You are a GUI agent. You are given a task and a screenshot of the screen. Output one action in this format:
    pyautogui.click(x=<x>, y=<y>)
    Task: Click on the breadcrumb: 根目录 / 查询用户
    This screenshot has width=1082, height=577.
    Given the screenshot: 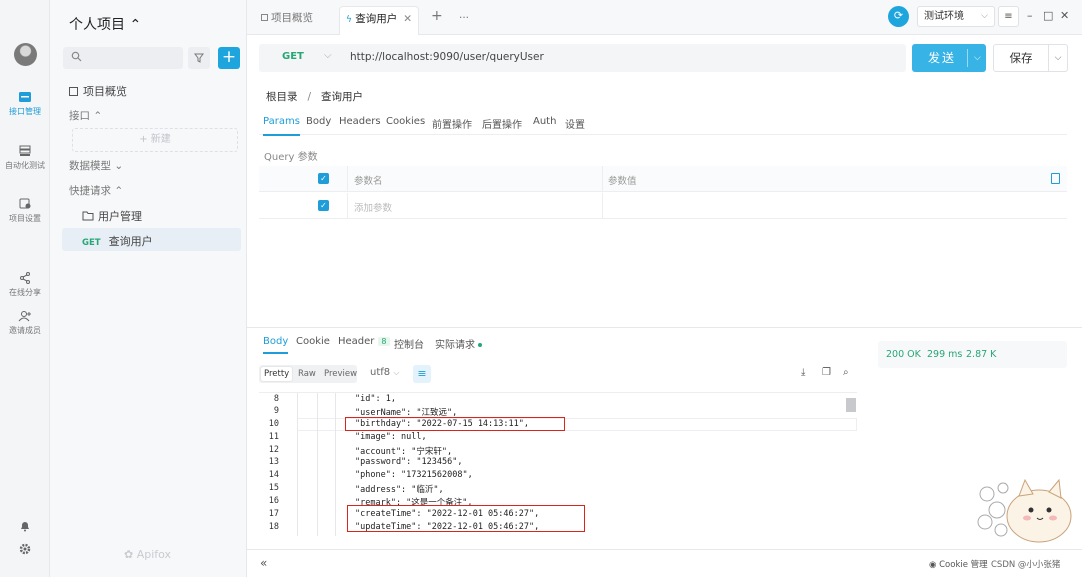 What is the action you would take?
    pyautogui.click(x=314, y=96)
    